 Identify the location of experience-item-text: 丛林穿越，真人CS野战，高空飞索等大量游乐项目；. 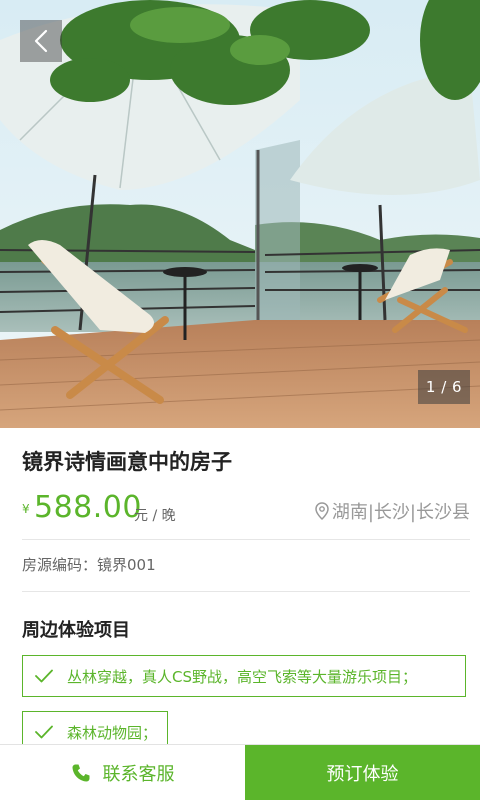
(242, 676).